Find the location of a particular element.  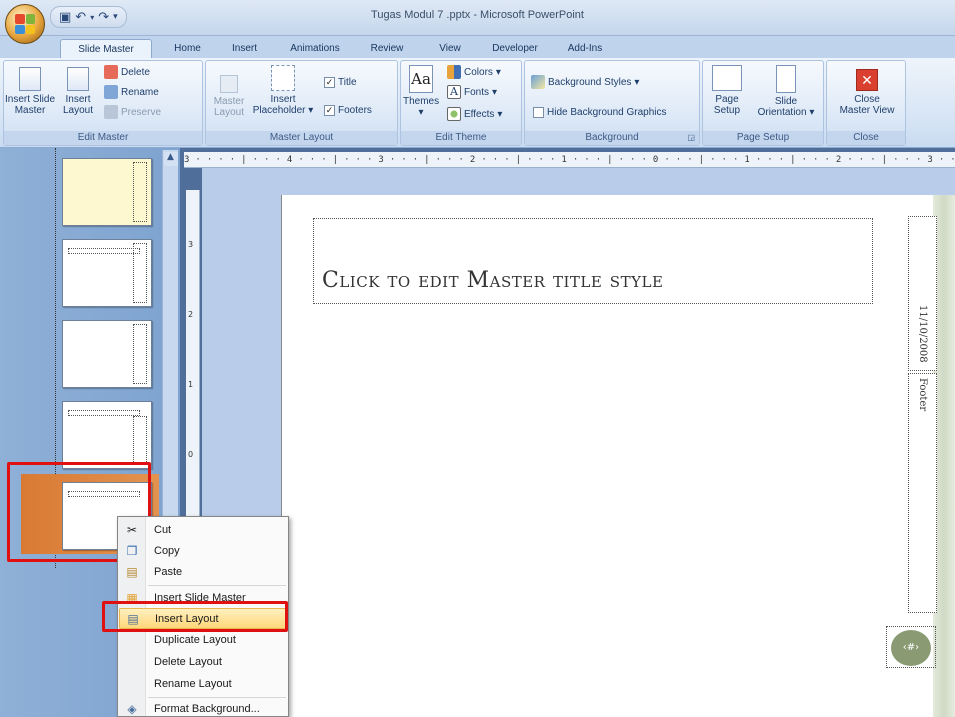

placeholder-icon is located at coordinates (283, 78).